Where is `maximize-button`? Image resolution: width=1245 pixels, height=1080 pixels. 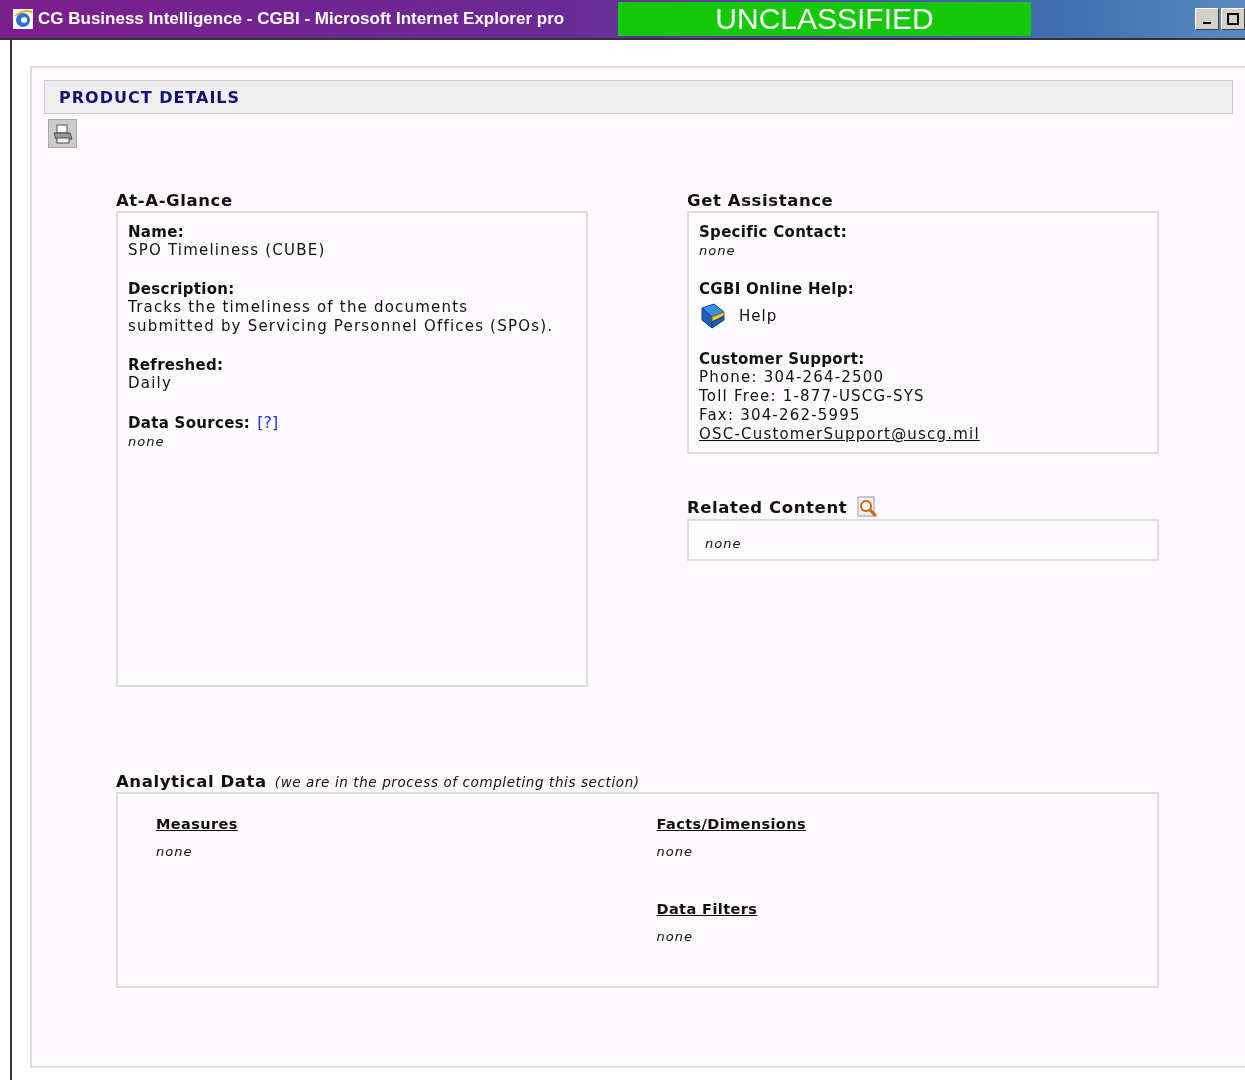 maximize-button is located at coordinates (1233, 19).